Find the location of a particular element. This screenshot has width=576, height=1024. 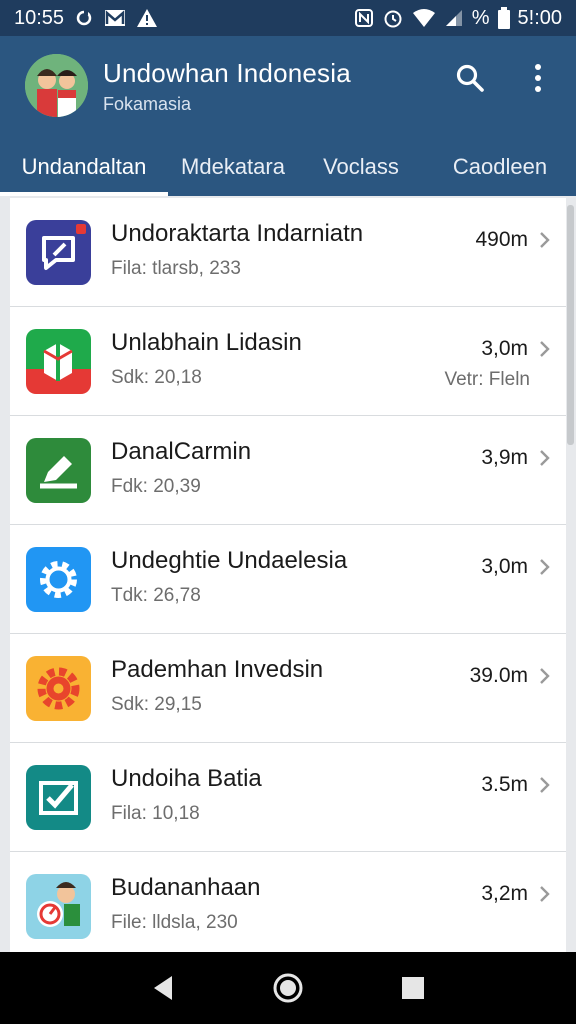

item-subtitle: Sdk: 29,15 is located at coordinates (156, 704).